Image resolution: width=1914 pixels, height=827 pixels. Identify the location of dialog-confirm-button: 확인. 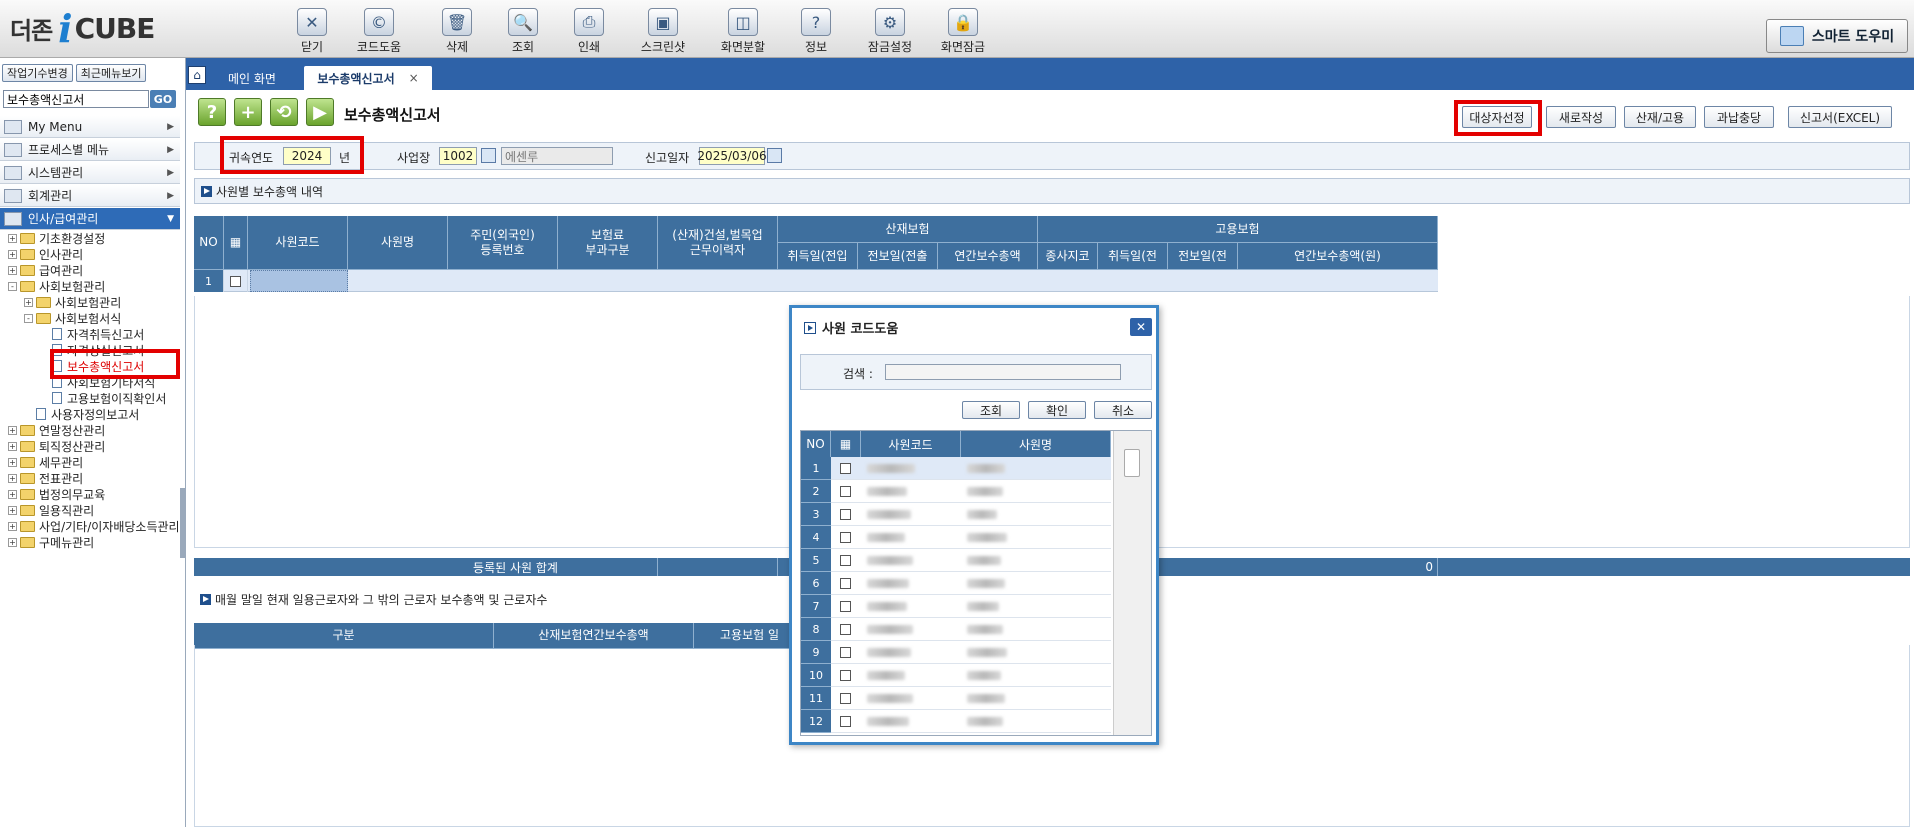
(1057, 410).